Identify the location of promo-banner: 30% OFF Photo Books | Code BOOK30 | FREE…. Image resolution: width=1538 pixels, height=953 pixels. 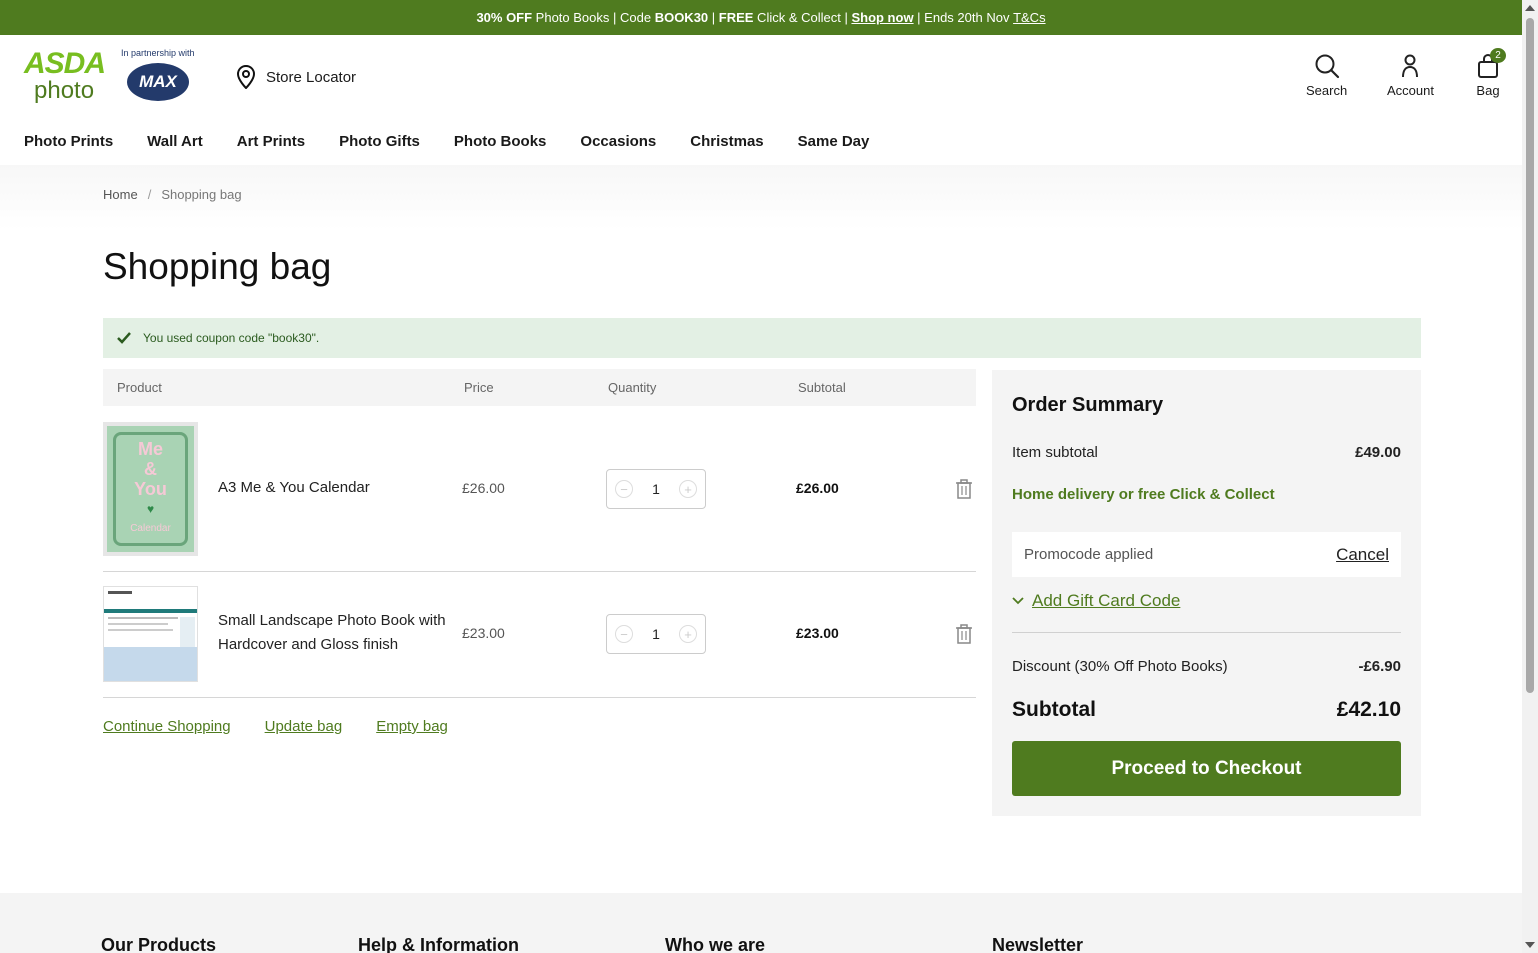
(761, 17).